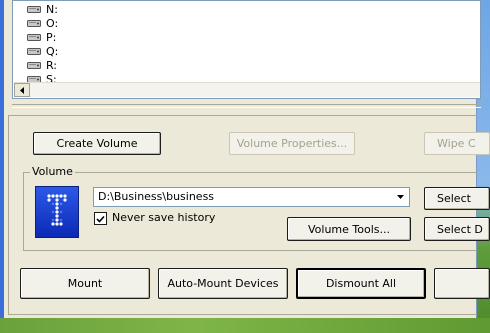 The height and width of the screenshot is (333, 490). What do you see at coordinates (52, 51) in the screenshot?
I see `drive-letter: Q:` at bounding box center [52, 51].